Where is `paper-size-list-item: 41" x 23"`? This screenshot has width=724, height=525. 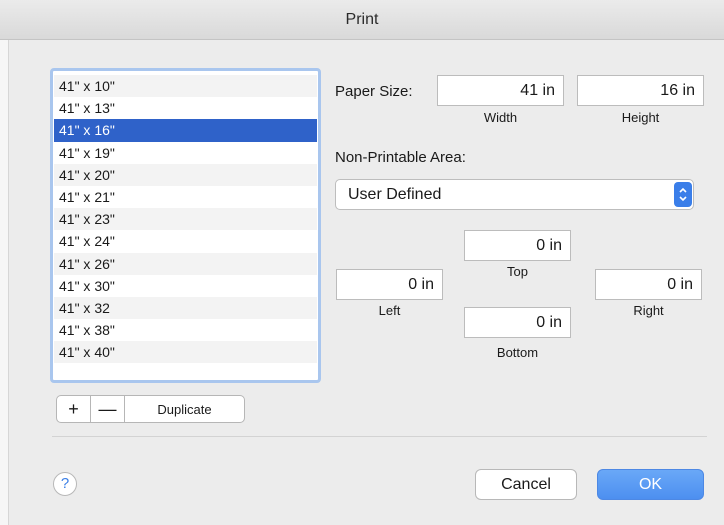
paper-size-list-item: 41" x 23" is located at coordinates (185, 219).